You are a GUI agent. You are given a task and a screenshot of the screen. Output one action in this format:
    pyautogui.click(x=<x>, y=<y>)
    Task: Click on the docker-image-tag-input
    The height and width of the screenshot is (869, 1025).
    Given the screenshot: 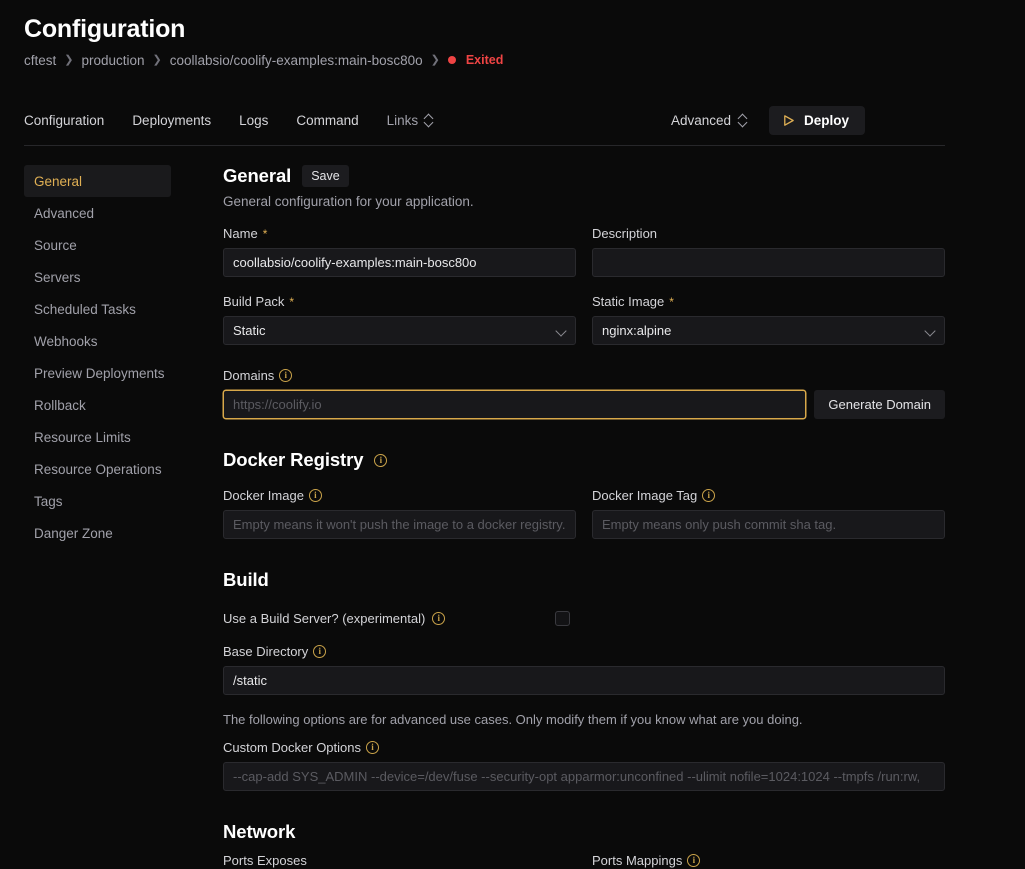 What is the action you would take?
    pyautogui.click(x=768, y=524)
    